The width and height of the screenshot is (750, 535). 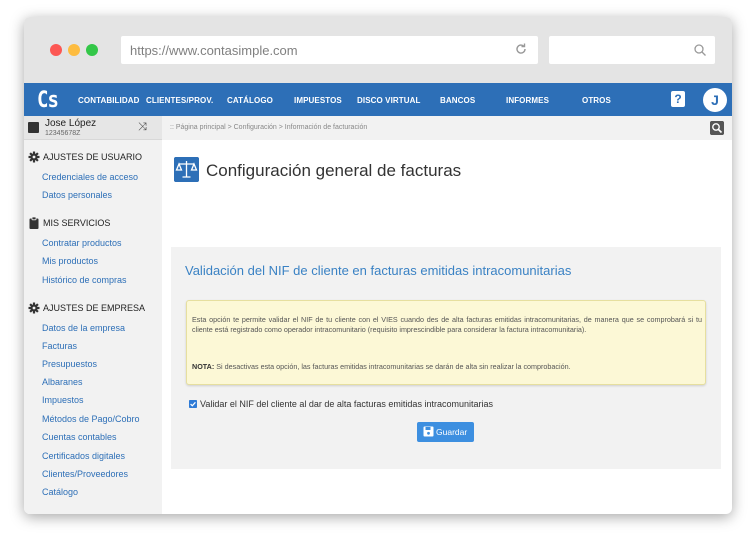 What do you see at coordinates (94, 308) in the screenshot?
I see `sidebar-section-title: AJUSTES DE EMPRESA` at bounding box center [94, 308].